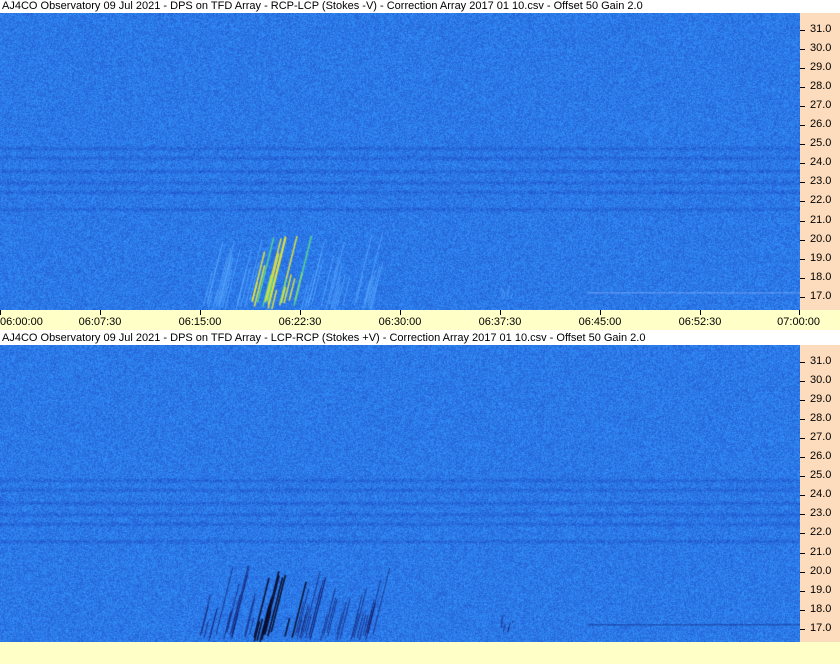  Describe the element at coordinates (420, 653) in the screenshot. I see `time-axis-empty` at that location.